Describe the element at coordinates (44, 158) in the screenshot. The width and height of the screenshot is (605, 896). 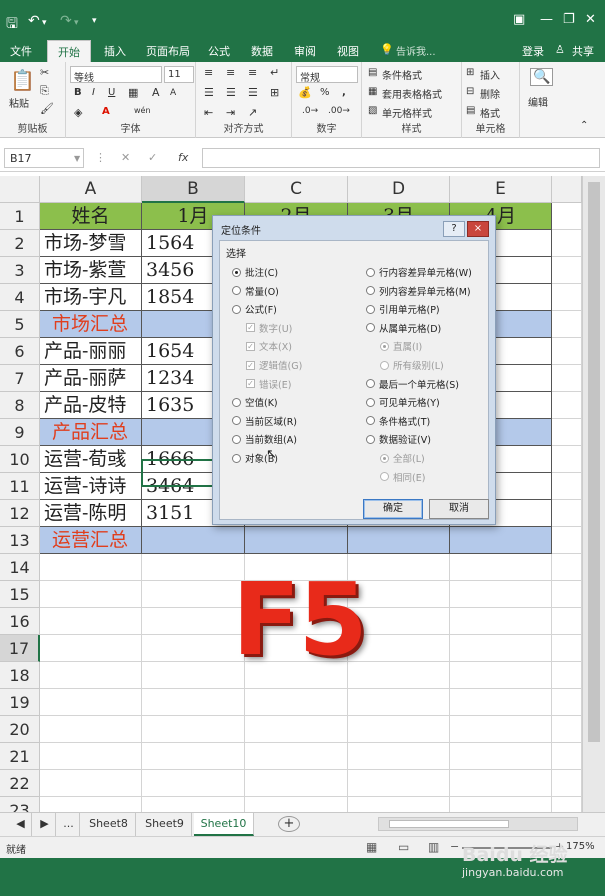
I see `name-box: B17` at that location.